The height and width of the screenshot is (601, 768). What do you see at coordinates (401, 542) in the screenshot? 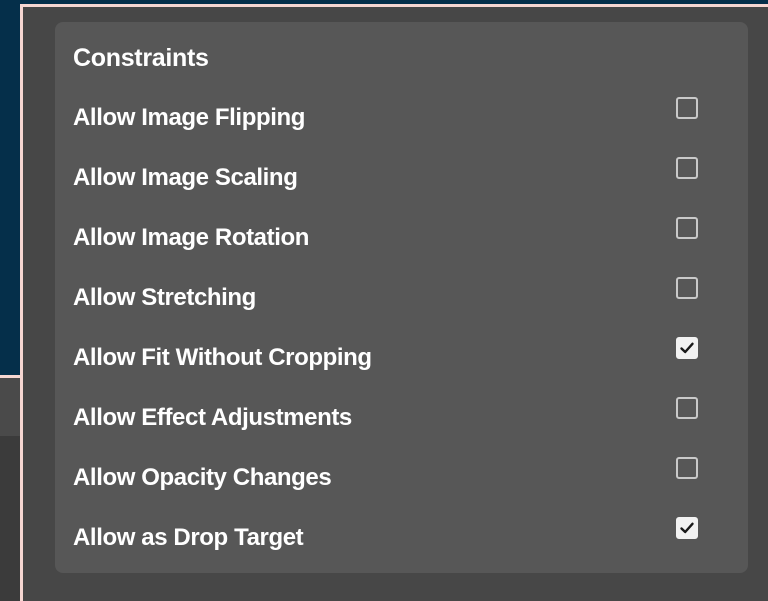
I see `constraint-row-drop-target: Allow as Drop Target` at bounding box center [401, 542].